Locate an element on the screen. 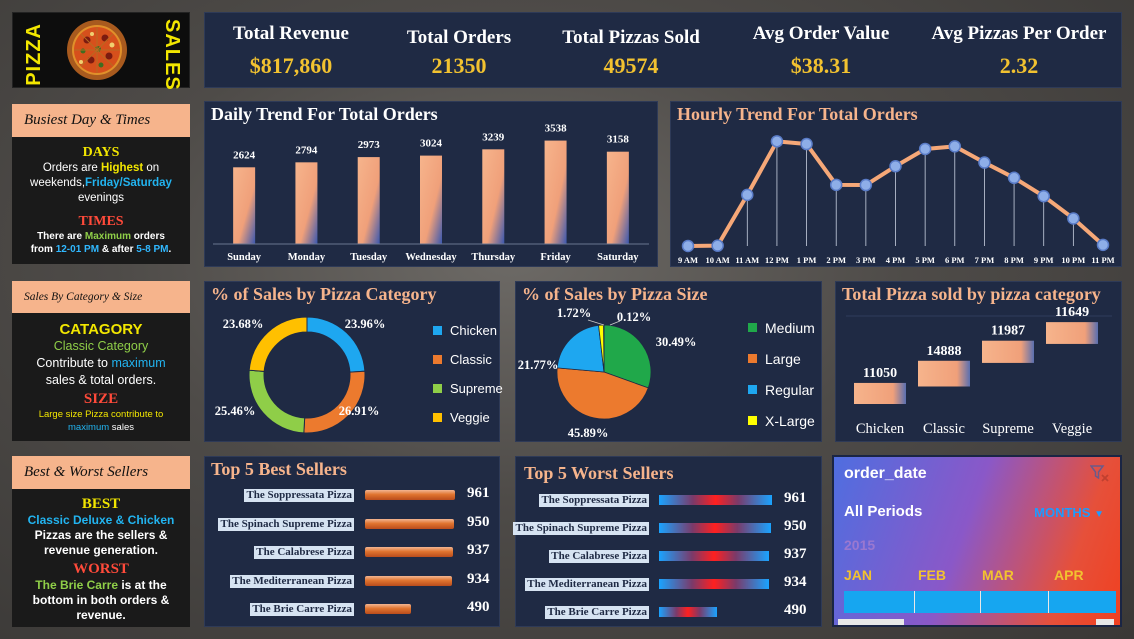 Image resolution: width=1134 pixels, height=639 pixels. size-text-1: Large size Pizza contribute to is located at coordinates (101, 414).